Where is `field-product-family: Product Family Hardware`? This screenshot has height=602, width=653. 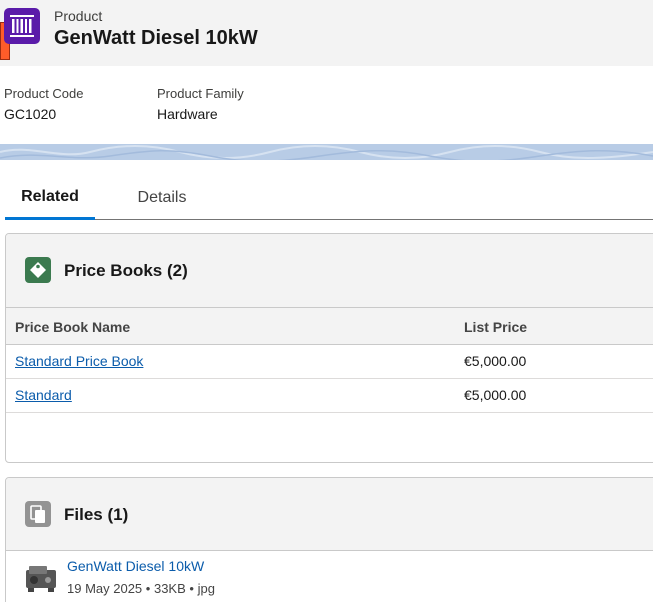 field-product-family: Product Family Hardware is located at coordinates (200, 104).